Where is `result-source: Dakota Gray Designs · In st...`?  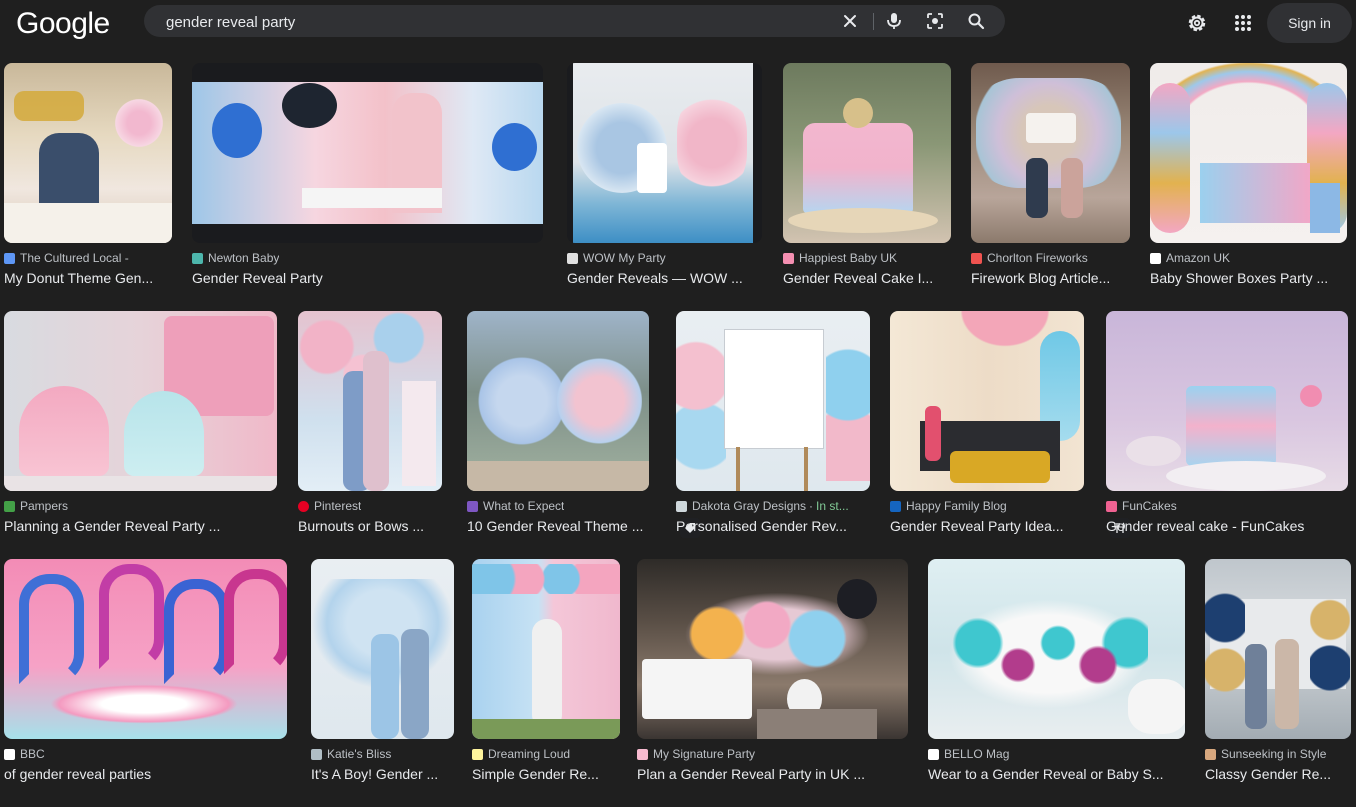
result-source: Dakota Gray Designs · In st... is located at coordinates (762, 506).